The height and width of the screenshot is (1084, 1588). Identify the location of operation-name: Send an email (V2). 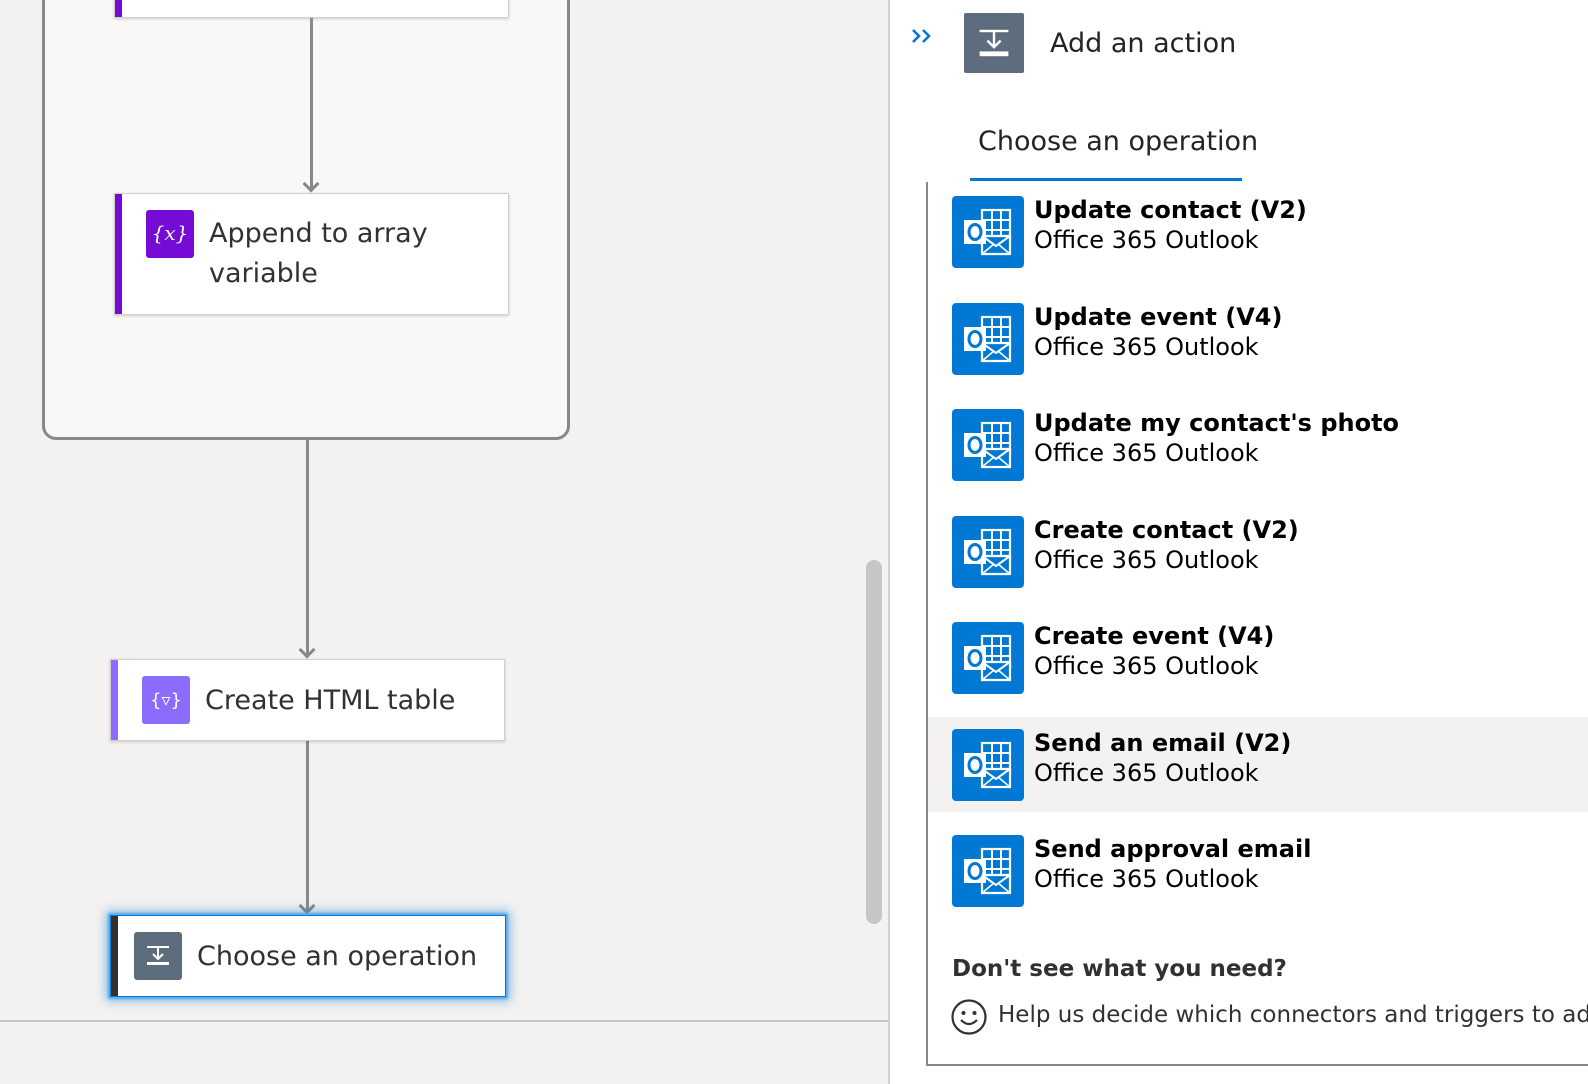
(1163, 742).